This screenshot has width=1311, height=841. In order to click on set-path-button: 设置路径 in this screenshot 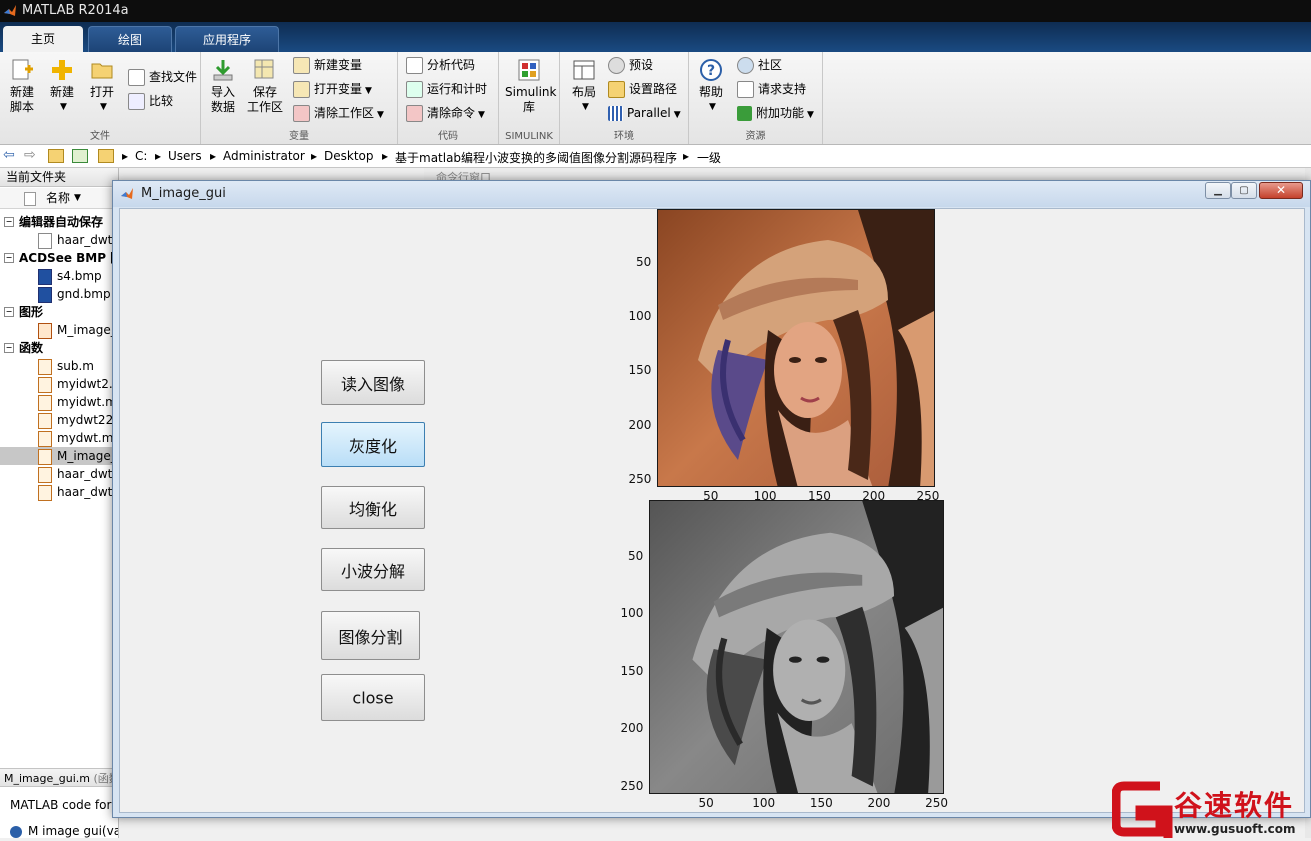, I will do `click(642, 89)`.